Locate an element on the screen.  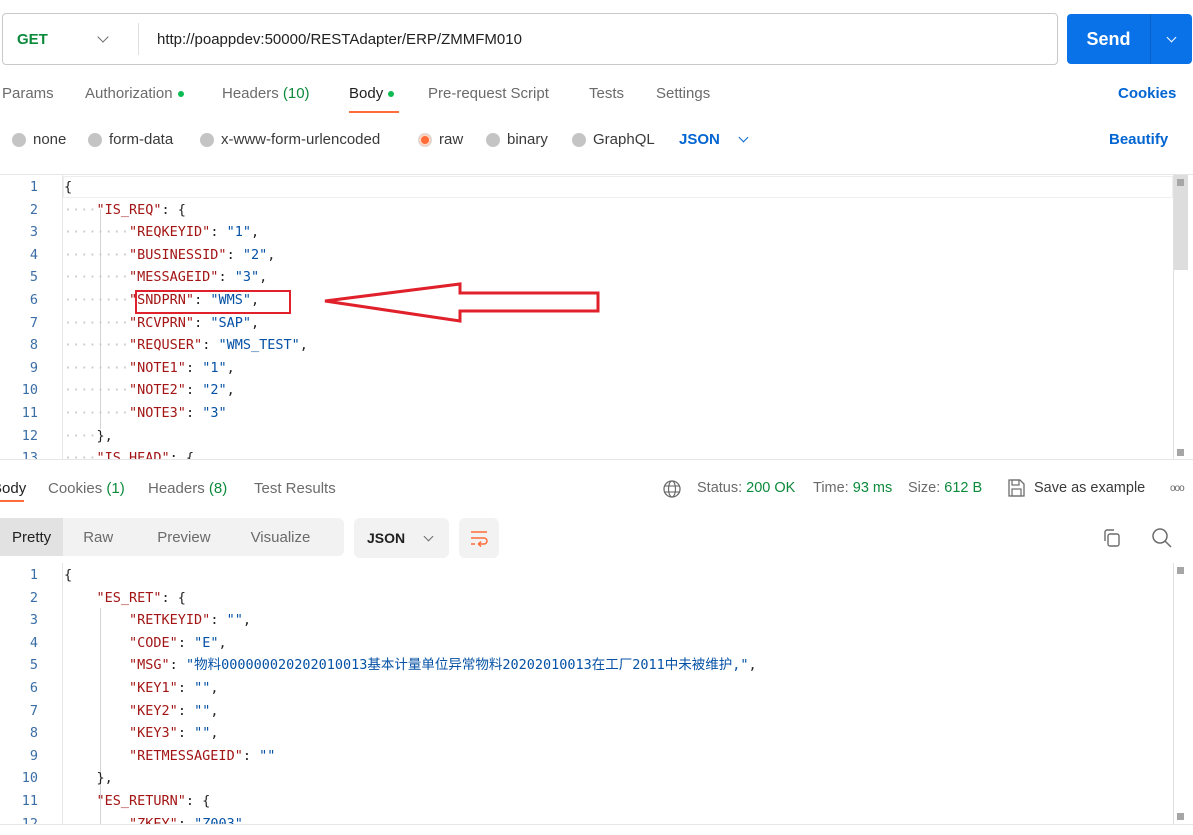
send-options-button is located at coordinates (1171, 39).